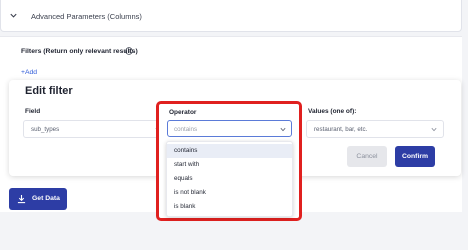 Image resolution: width=468 pixels, height=250 pixels. I want to click on operator-option-contains: contains, so click(229, 151).